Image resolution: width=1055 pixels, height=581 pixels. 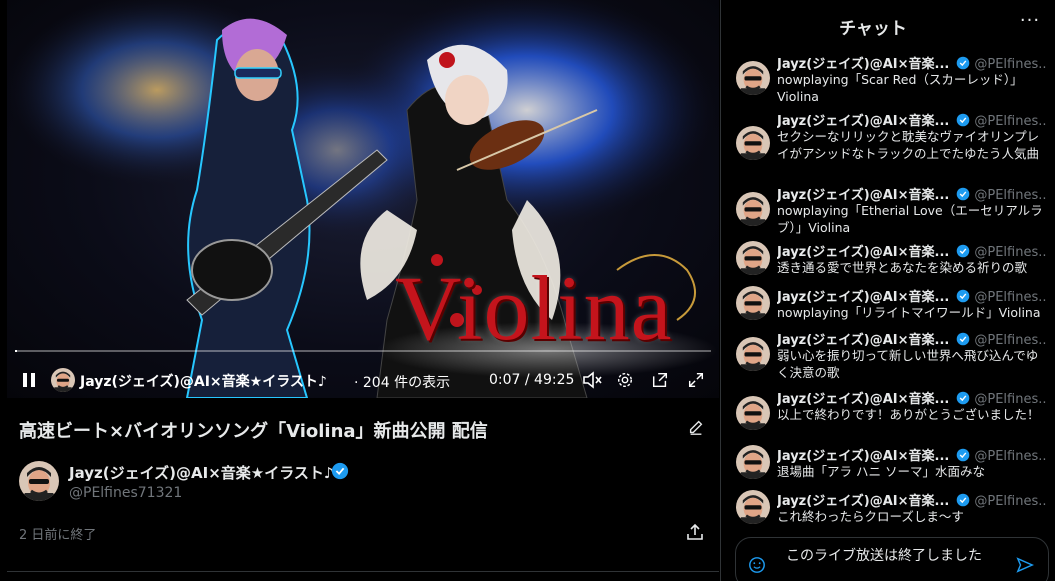 I want to click on share-icon, so click(x=695, y=531).